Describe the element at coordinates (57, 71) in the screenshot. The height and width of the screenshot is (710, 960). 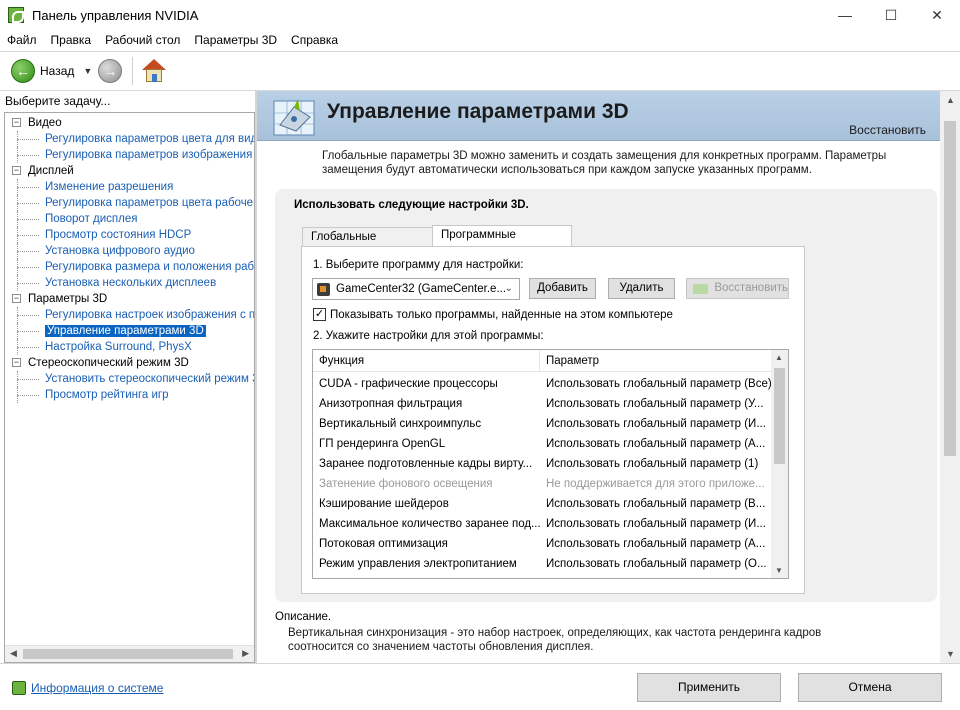
I see `back-button-label: Назад` at that location.